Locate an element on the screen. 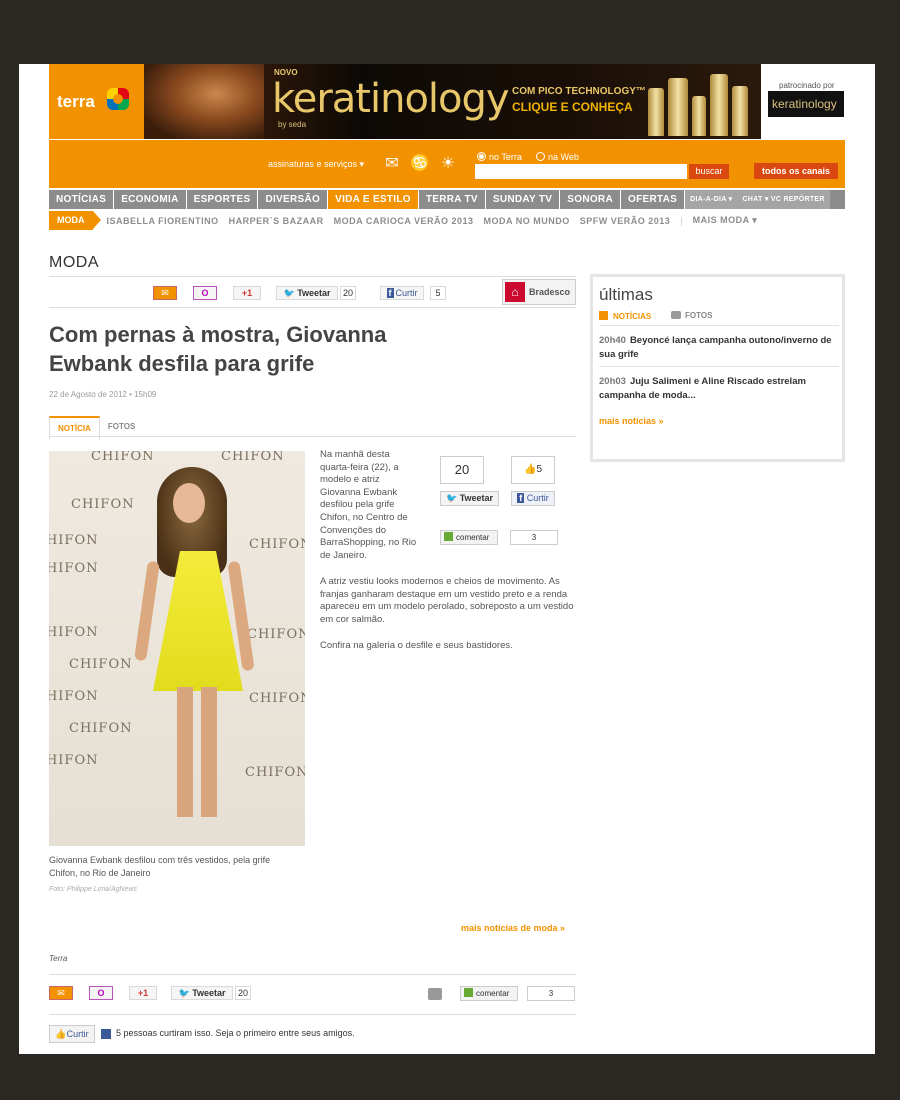 The width and height of the screenshot is (900, 1100). nav-item-noticias: NOTÍCIAS is located at coordinates (82, 199).